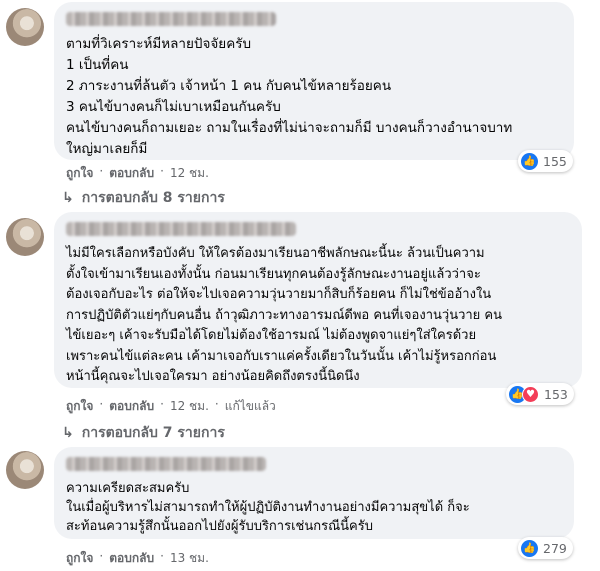 The image size is (600, 571). What do you see at coordinates (153, 433) in the screenshot?
I see `replies-count-label: การตอบกลับ 7 รายการ` at bounding box center [153, 433].